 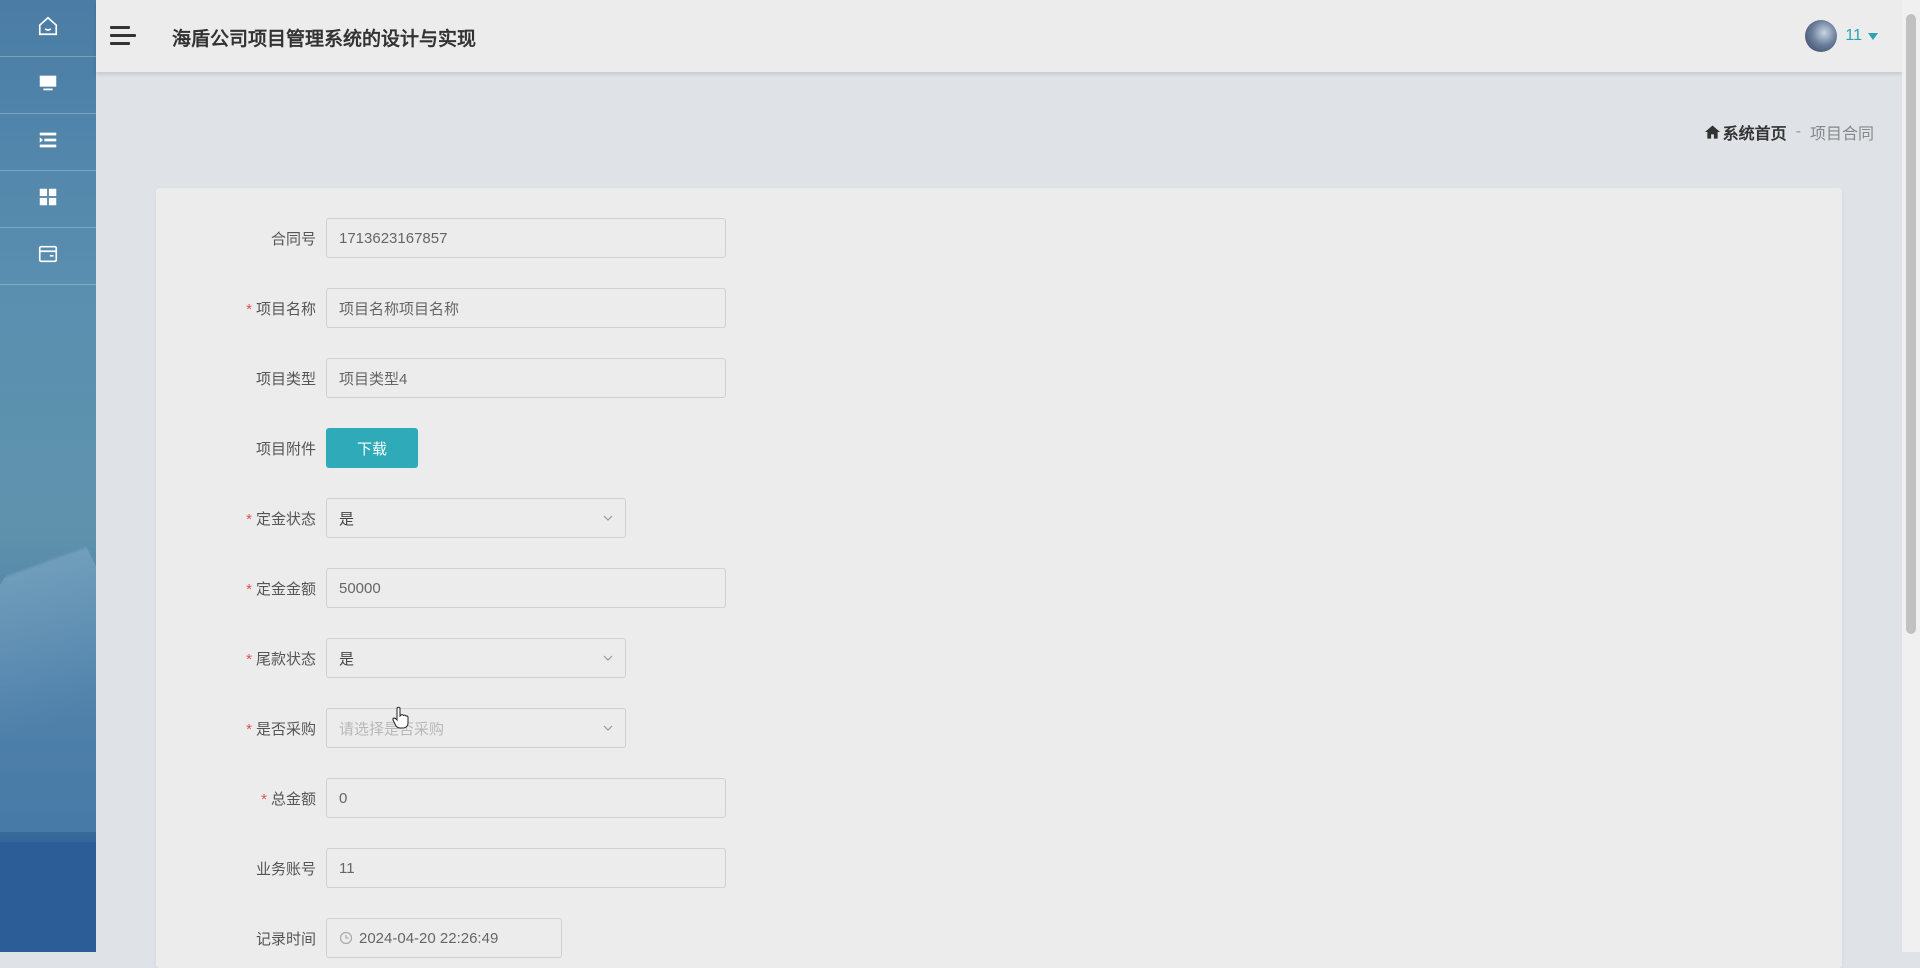 I want to click on breadcrumb-current: 项目合同, so click(x=1841, y=134).